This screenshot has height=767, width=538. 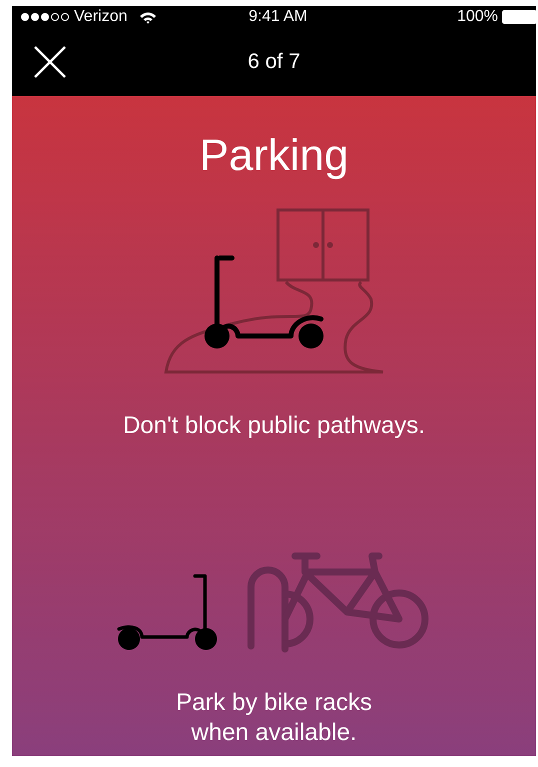 I want to click on signal-icon, so click(x=45, y=17).